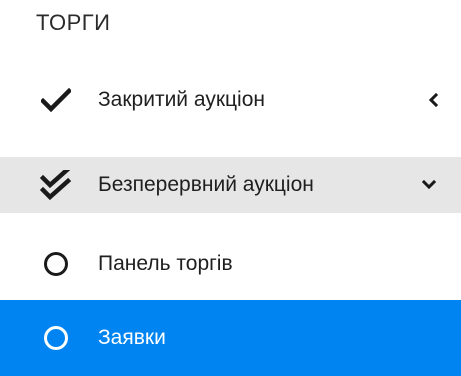 The height and width of the screenshot is (376, 461). What do you see at coordinates (433, 100) in the screenshot?
I see `chevron-left-icon` at bounding box center [433, 100].